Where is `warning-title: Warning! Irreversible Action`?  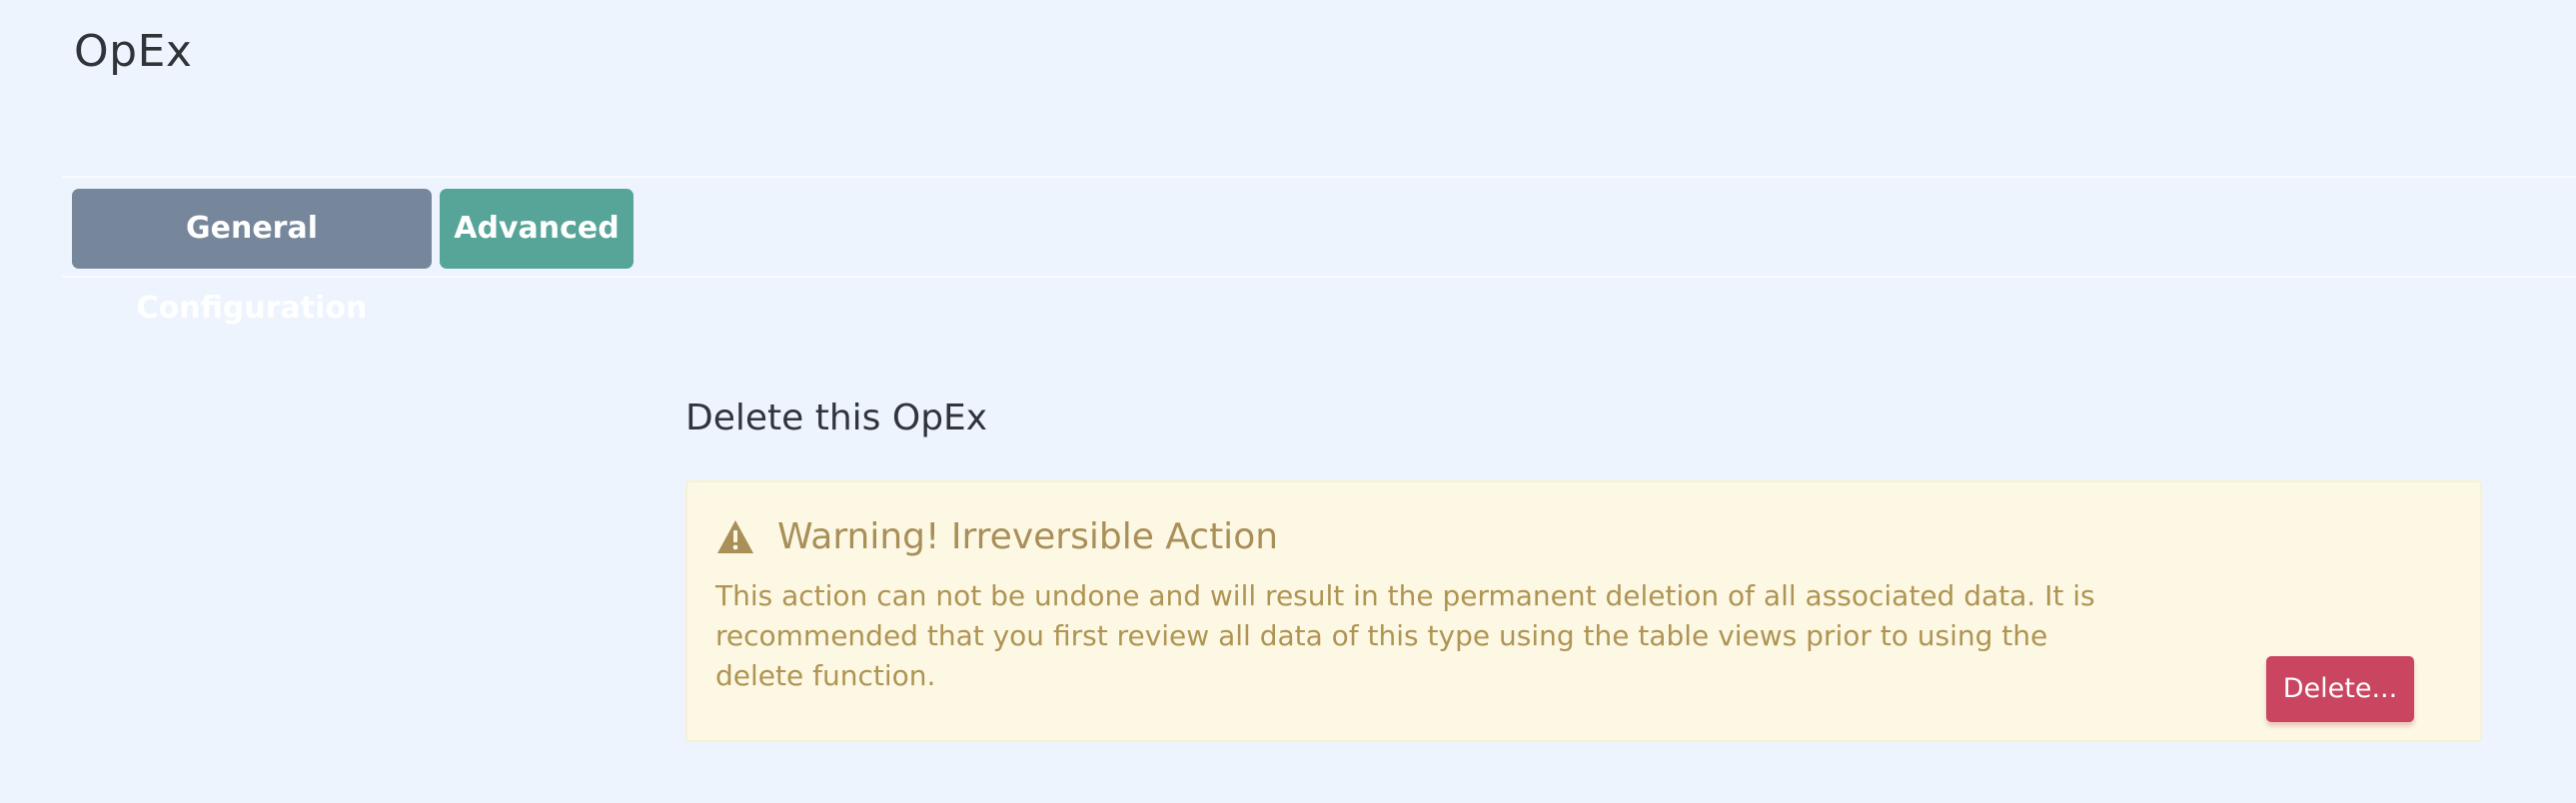 warning-title: Warning! Irreversible Action is located at coordinates (1028, 536).